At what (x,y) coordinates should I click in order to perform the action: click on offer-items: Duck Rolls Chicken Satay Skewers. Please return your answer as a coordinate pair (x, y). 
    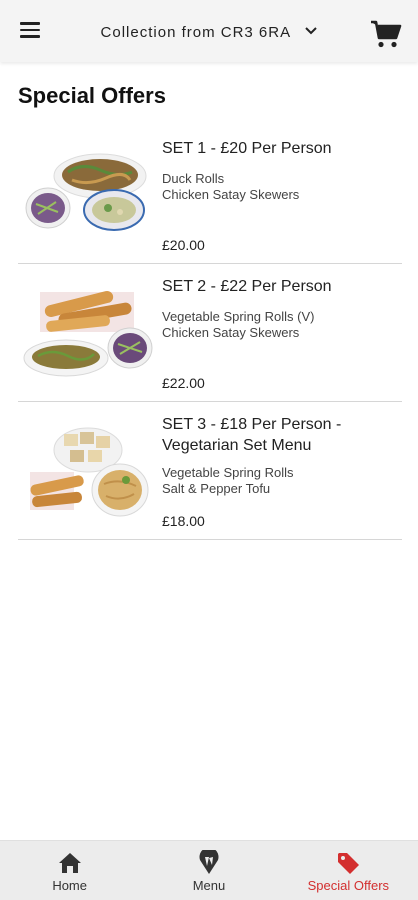
    Looking at the image, I should click on (280, 187).